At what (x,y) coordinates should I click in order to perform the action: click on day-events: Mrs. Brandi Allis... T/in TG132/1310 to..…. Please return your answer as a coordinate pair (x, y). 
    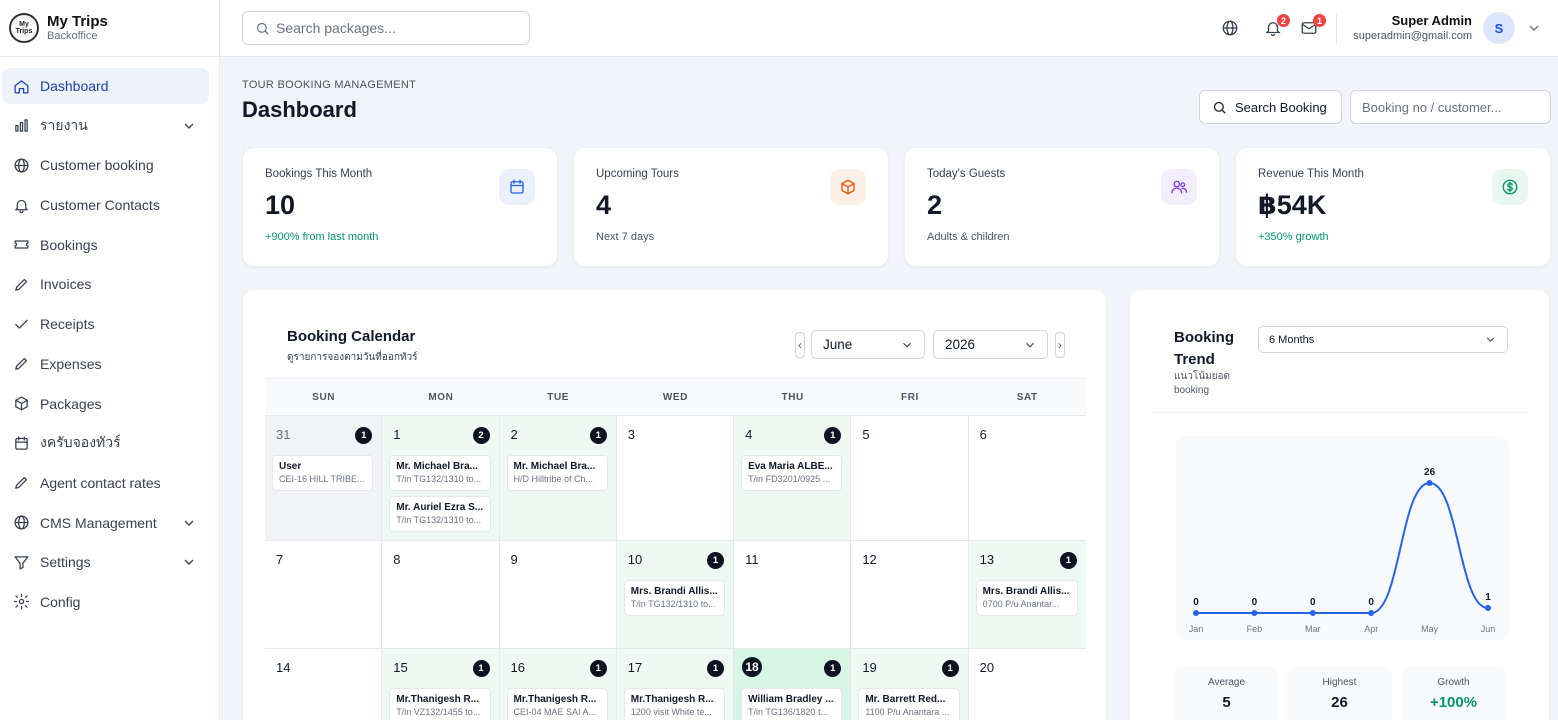
    Looking at the image, I should click on (674, 600).